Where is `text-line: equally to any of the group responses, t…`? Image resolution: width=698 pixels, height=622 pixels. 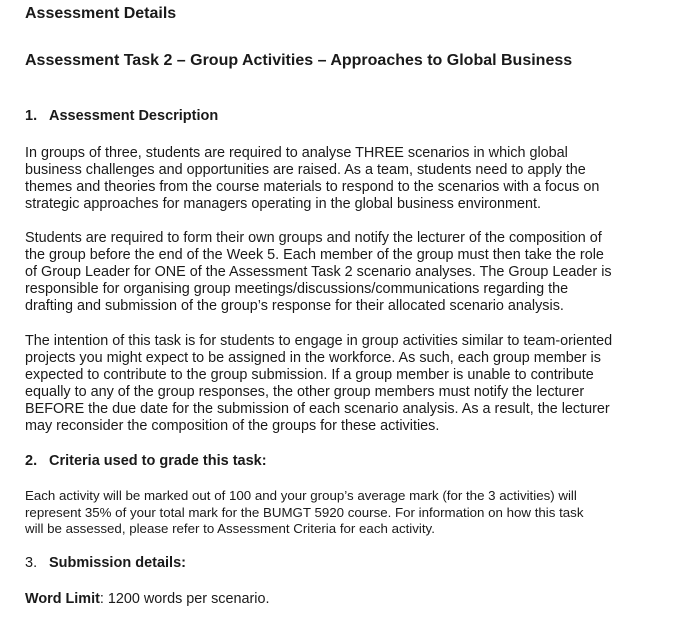
text-line: equally to any of the group responses, t… is located at coordinates (305, 392).